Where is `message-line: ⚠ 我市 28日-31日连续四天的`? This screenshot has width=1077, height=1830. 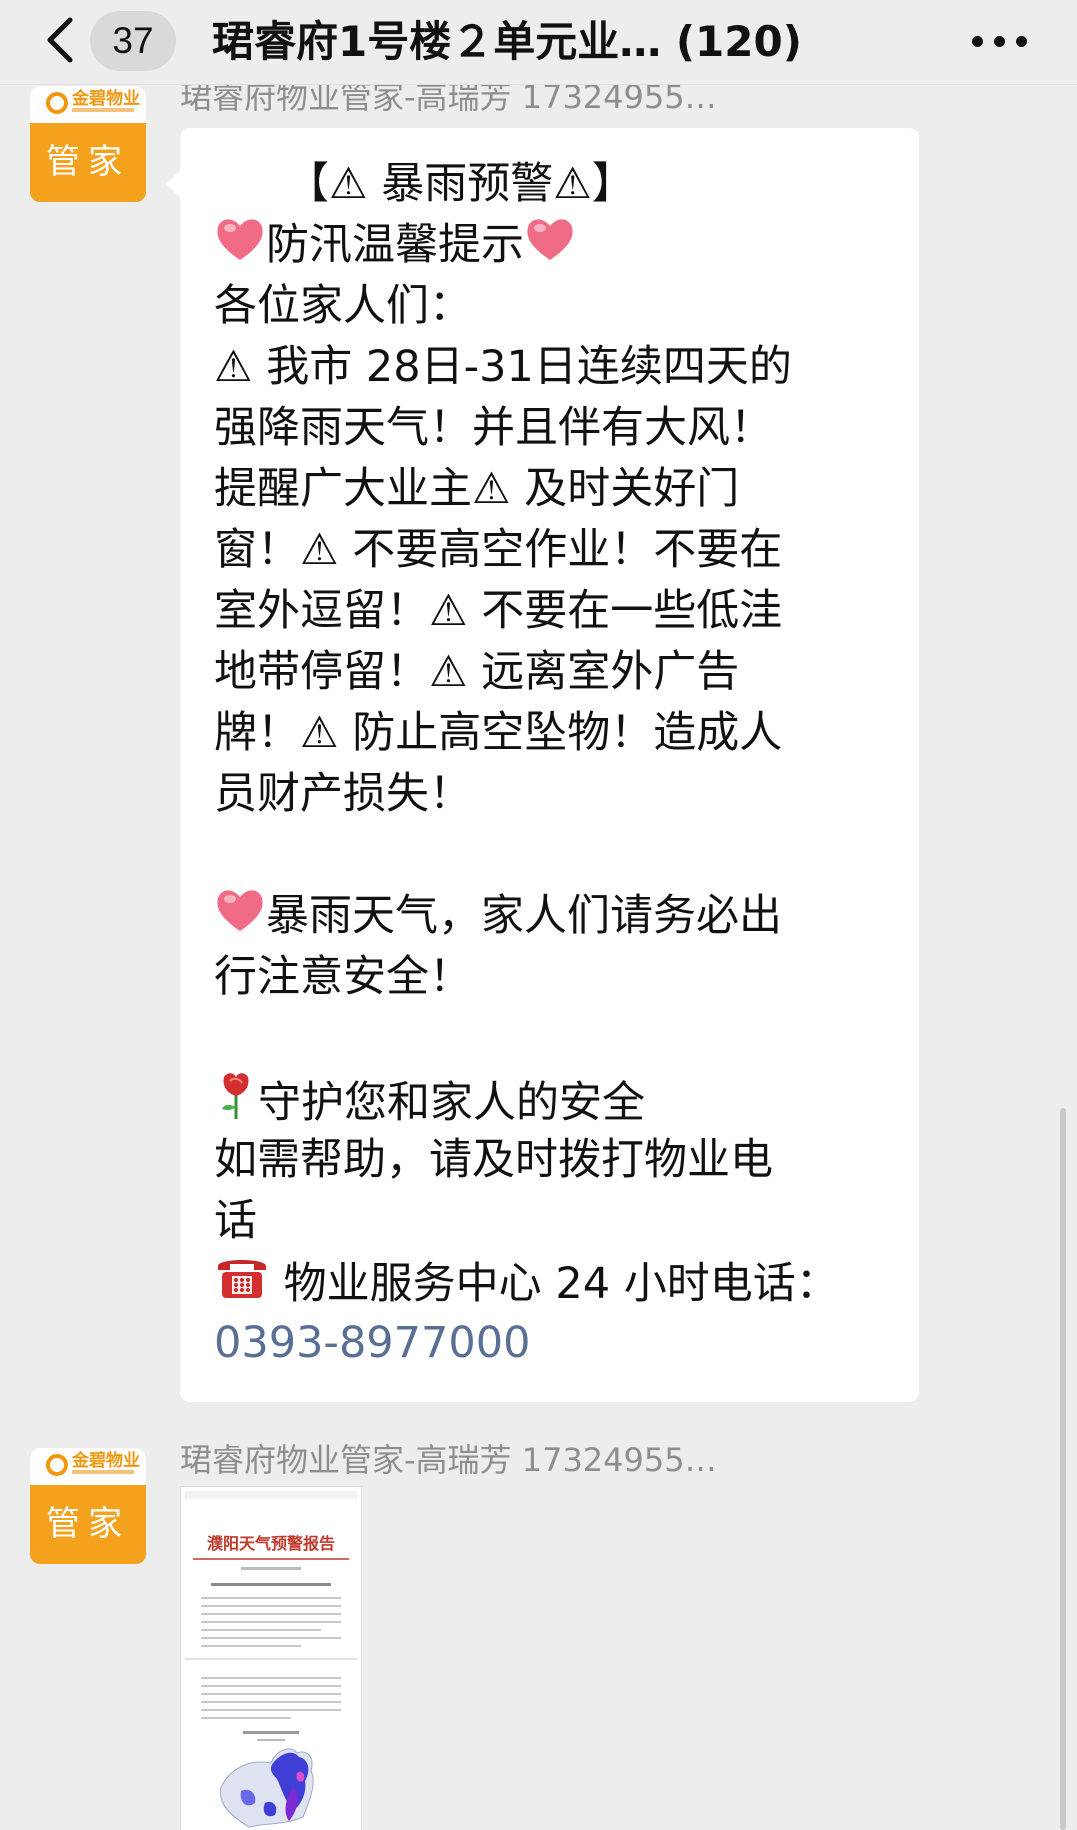
message-line: ⚠ 我市 28日-31日连续四天的 is located at coordinates (503, 367).